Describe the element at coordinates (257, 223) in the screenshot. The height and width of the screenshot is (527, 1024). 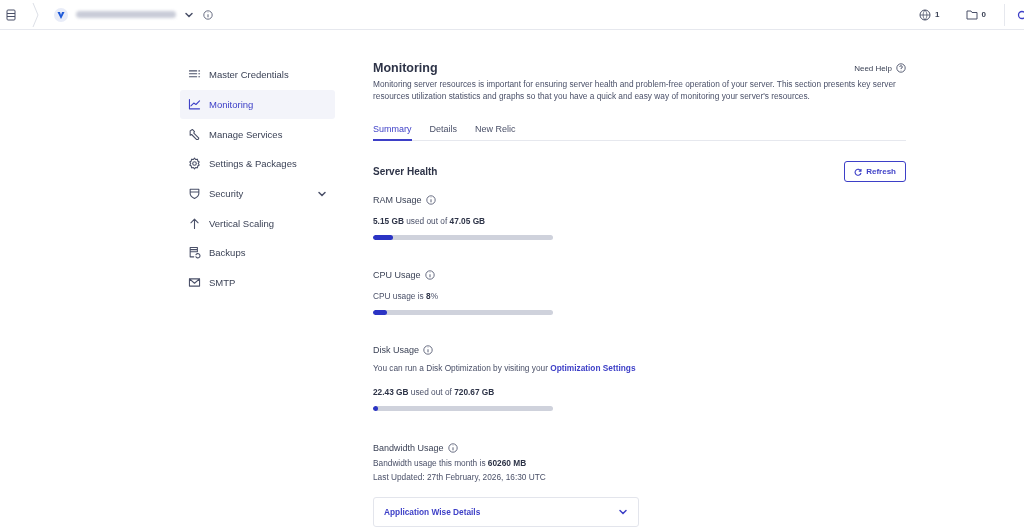
I see `sidebar-item: Vertical Scaling` at that location.